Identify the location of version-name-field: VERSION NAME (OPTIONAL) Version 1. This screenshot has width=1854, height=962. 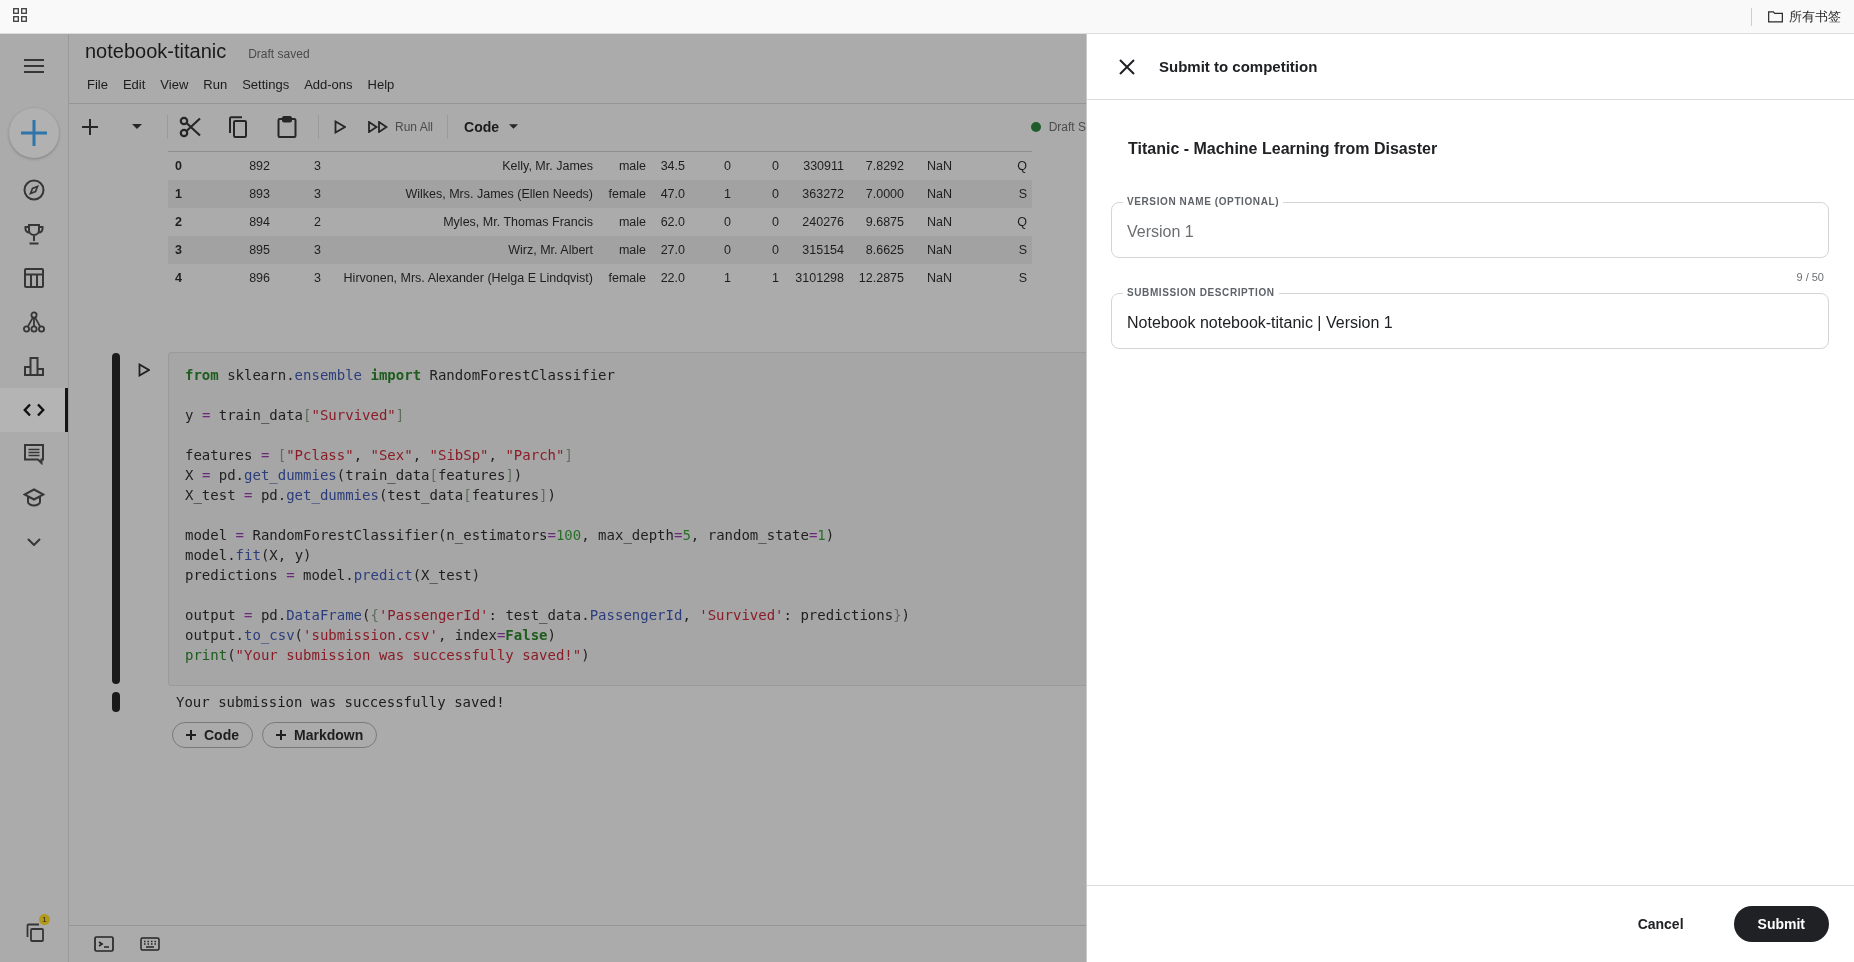
(1470, 227).